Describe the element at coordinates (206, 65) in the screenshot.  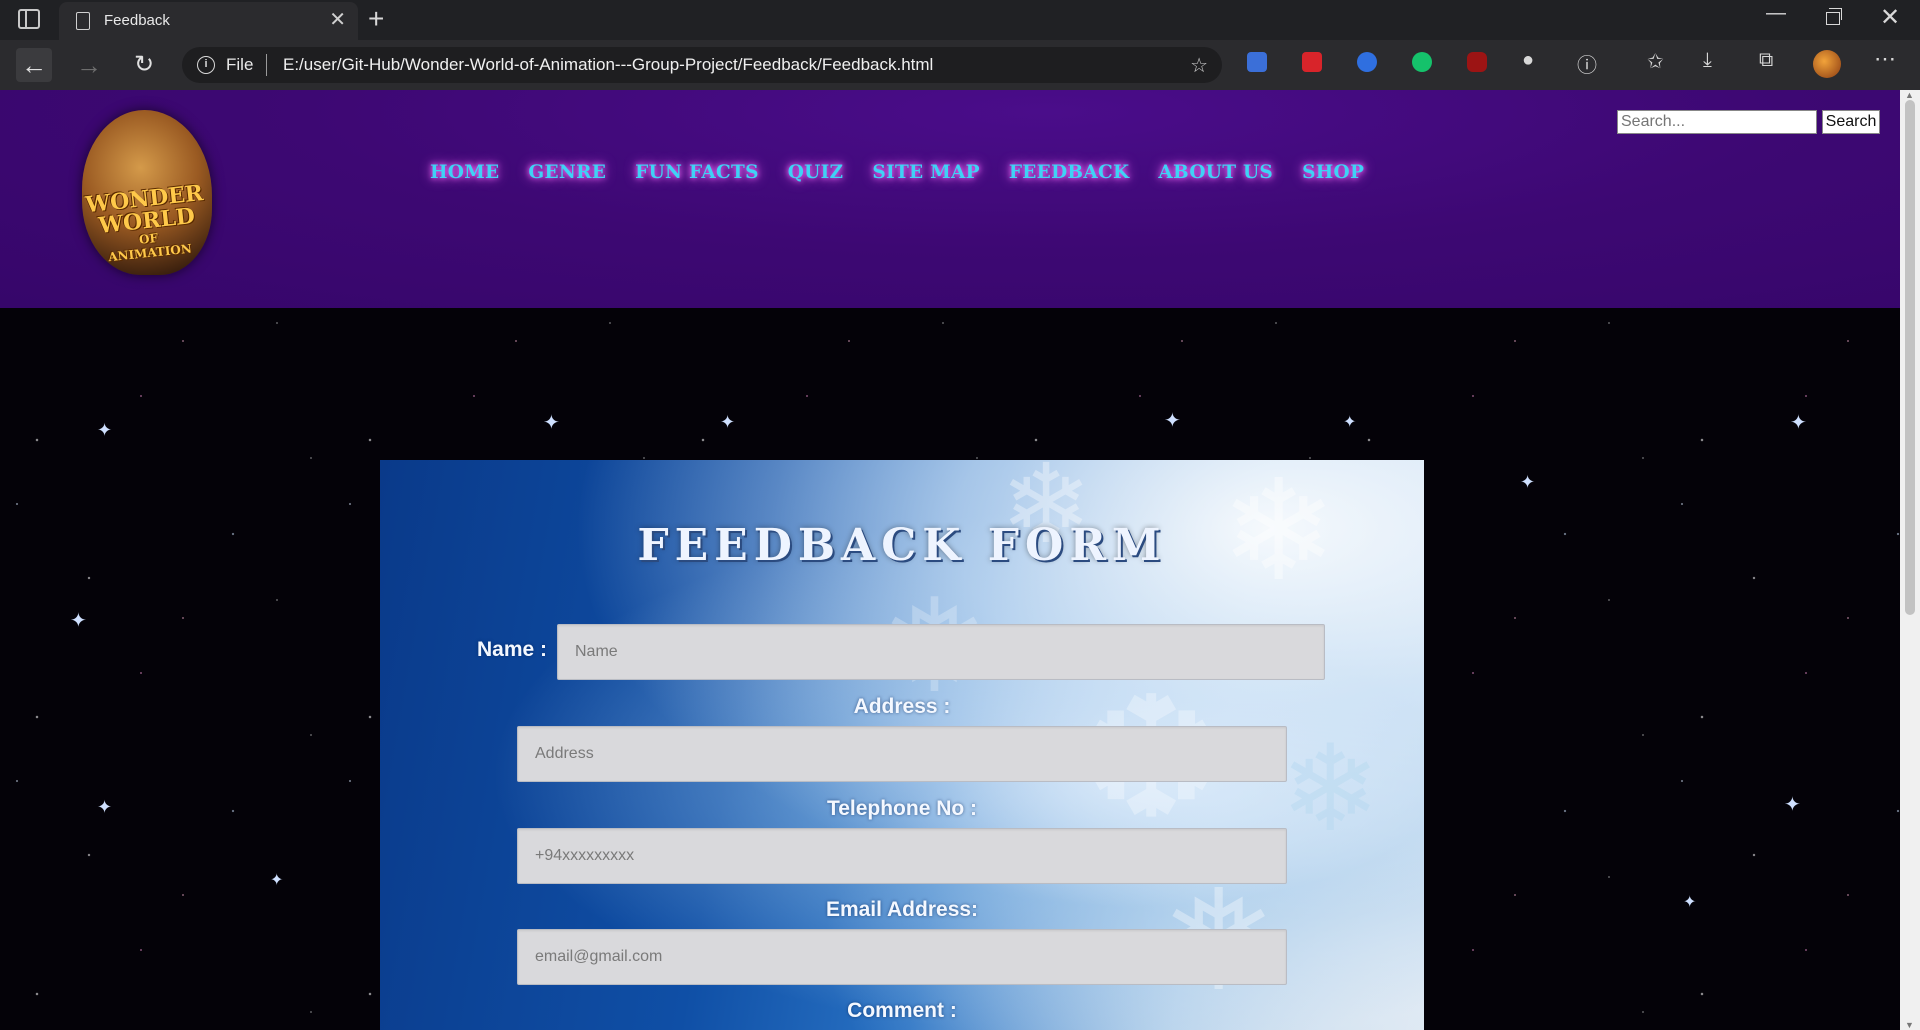
I see `site-info-icon: i` at that location.